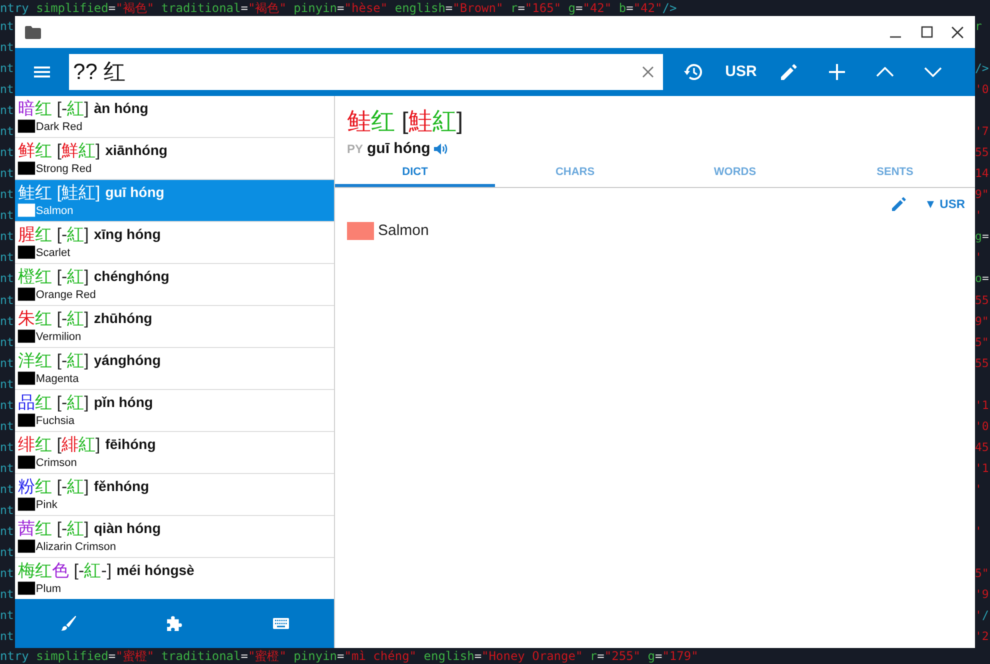 This screenshot has width=990, height=664. I want to click on pinyin: yánghóng, so click(127, 360).